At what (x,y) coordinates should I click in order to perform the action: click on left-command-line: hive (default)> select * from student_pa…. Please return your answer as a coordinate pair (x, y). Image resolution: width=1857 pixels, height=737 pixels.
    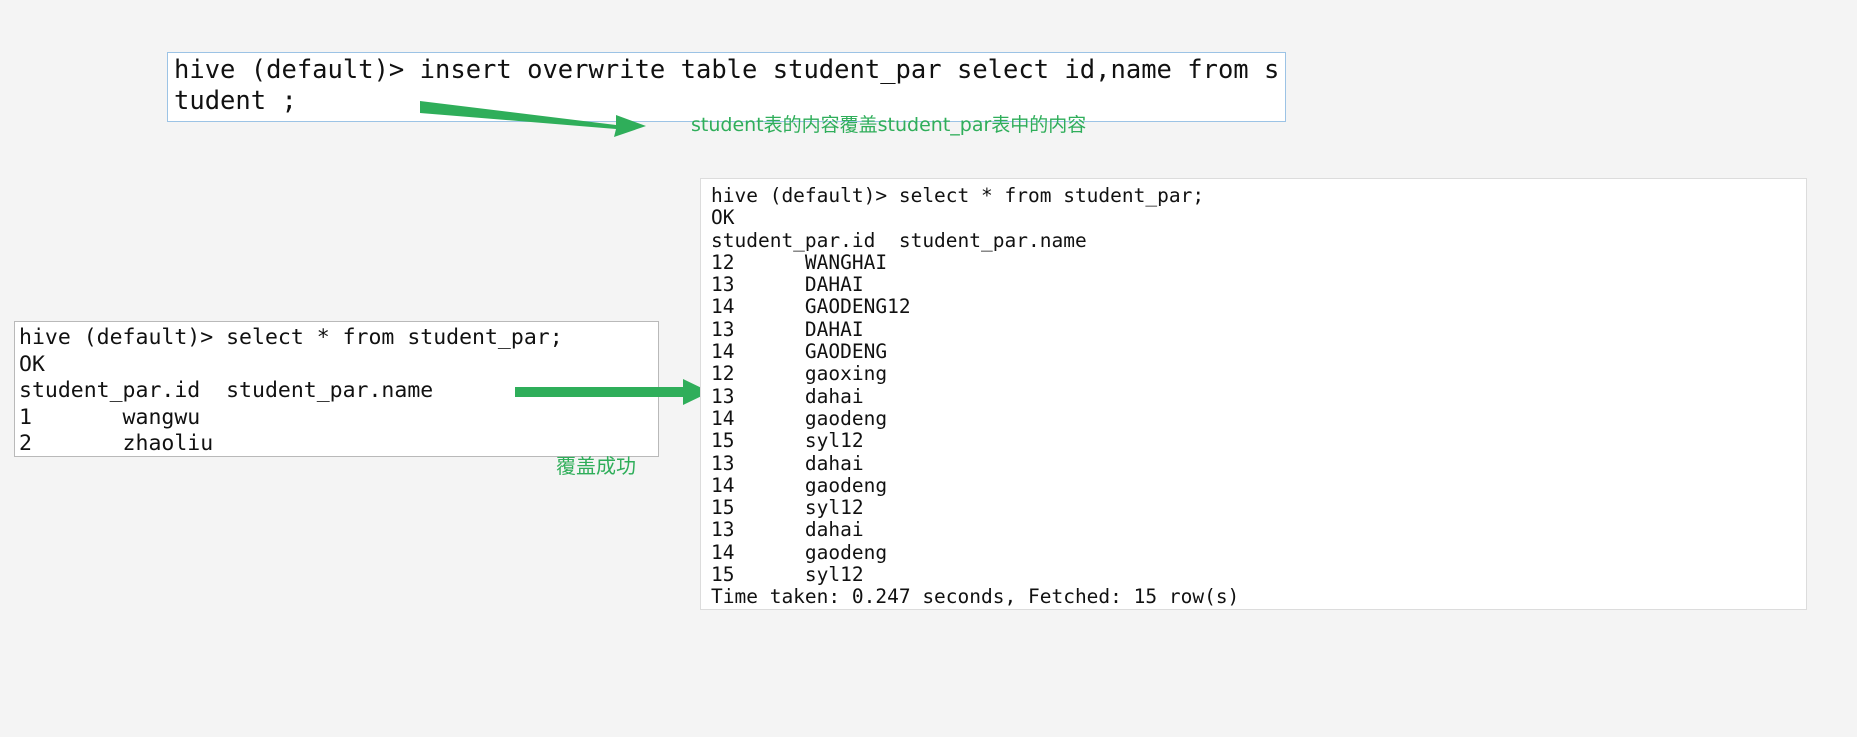
    Looking at the image, I should click on (291, 337).